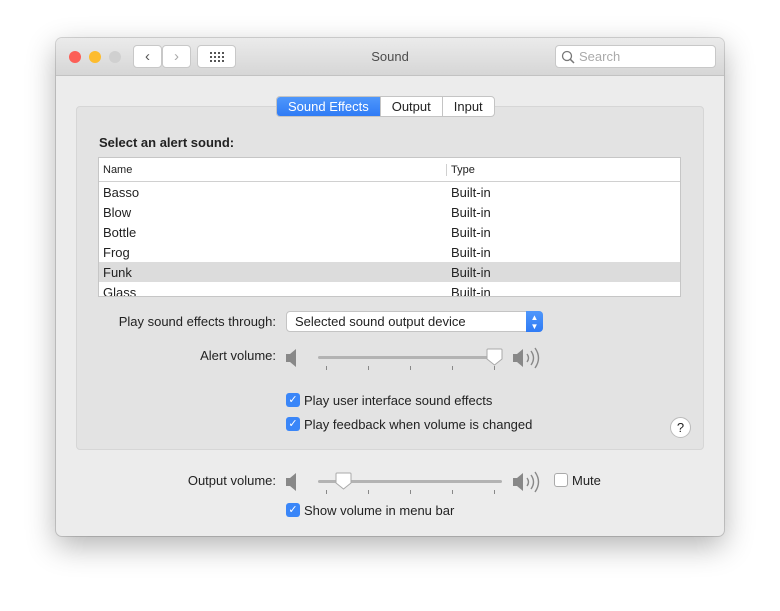 Image resolution: width=780 pixels, height=611 pixels. Describe the element at coordinates (418, 424) in the screenshot. I see `feedback-label: Play feedback when volume is changed` at that location.